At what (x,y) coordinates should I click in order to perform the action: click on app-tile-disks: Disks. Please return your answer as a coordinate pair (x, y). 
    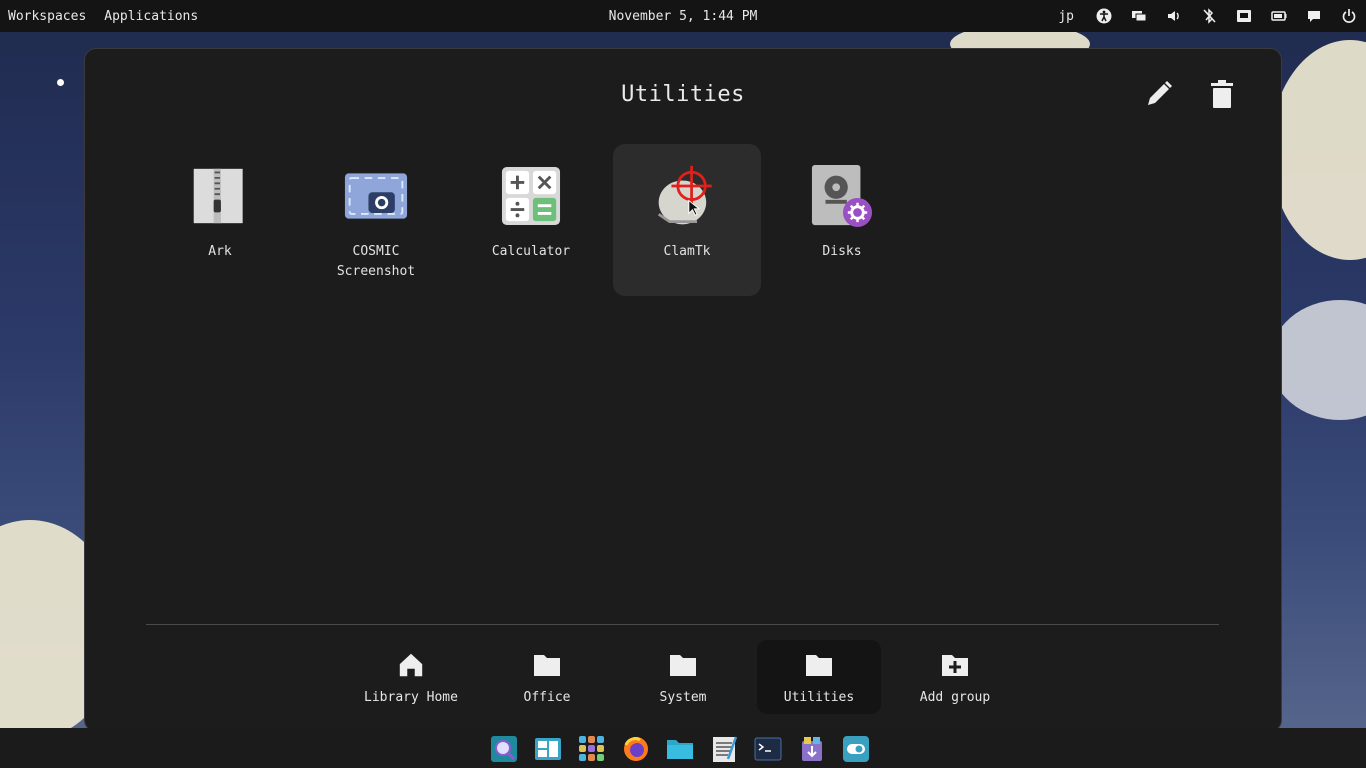
    Looking at the image, I should click on (842, 220).